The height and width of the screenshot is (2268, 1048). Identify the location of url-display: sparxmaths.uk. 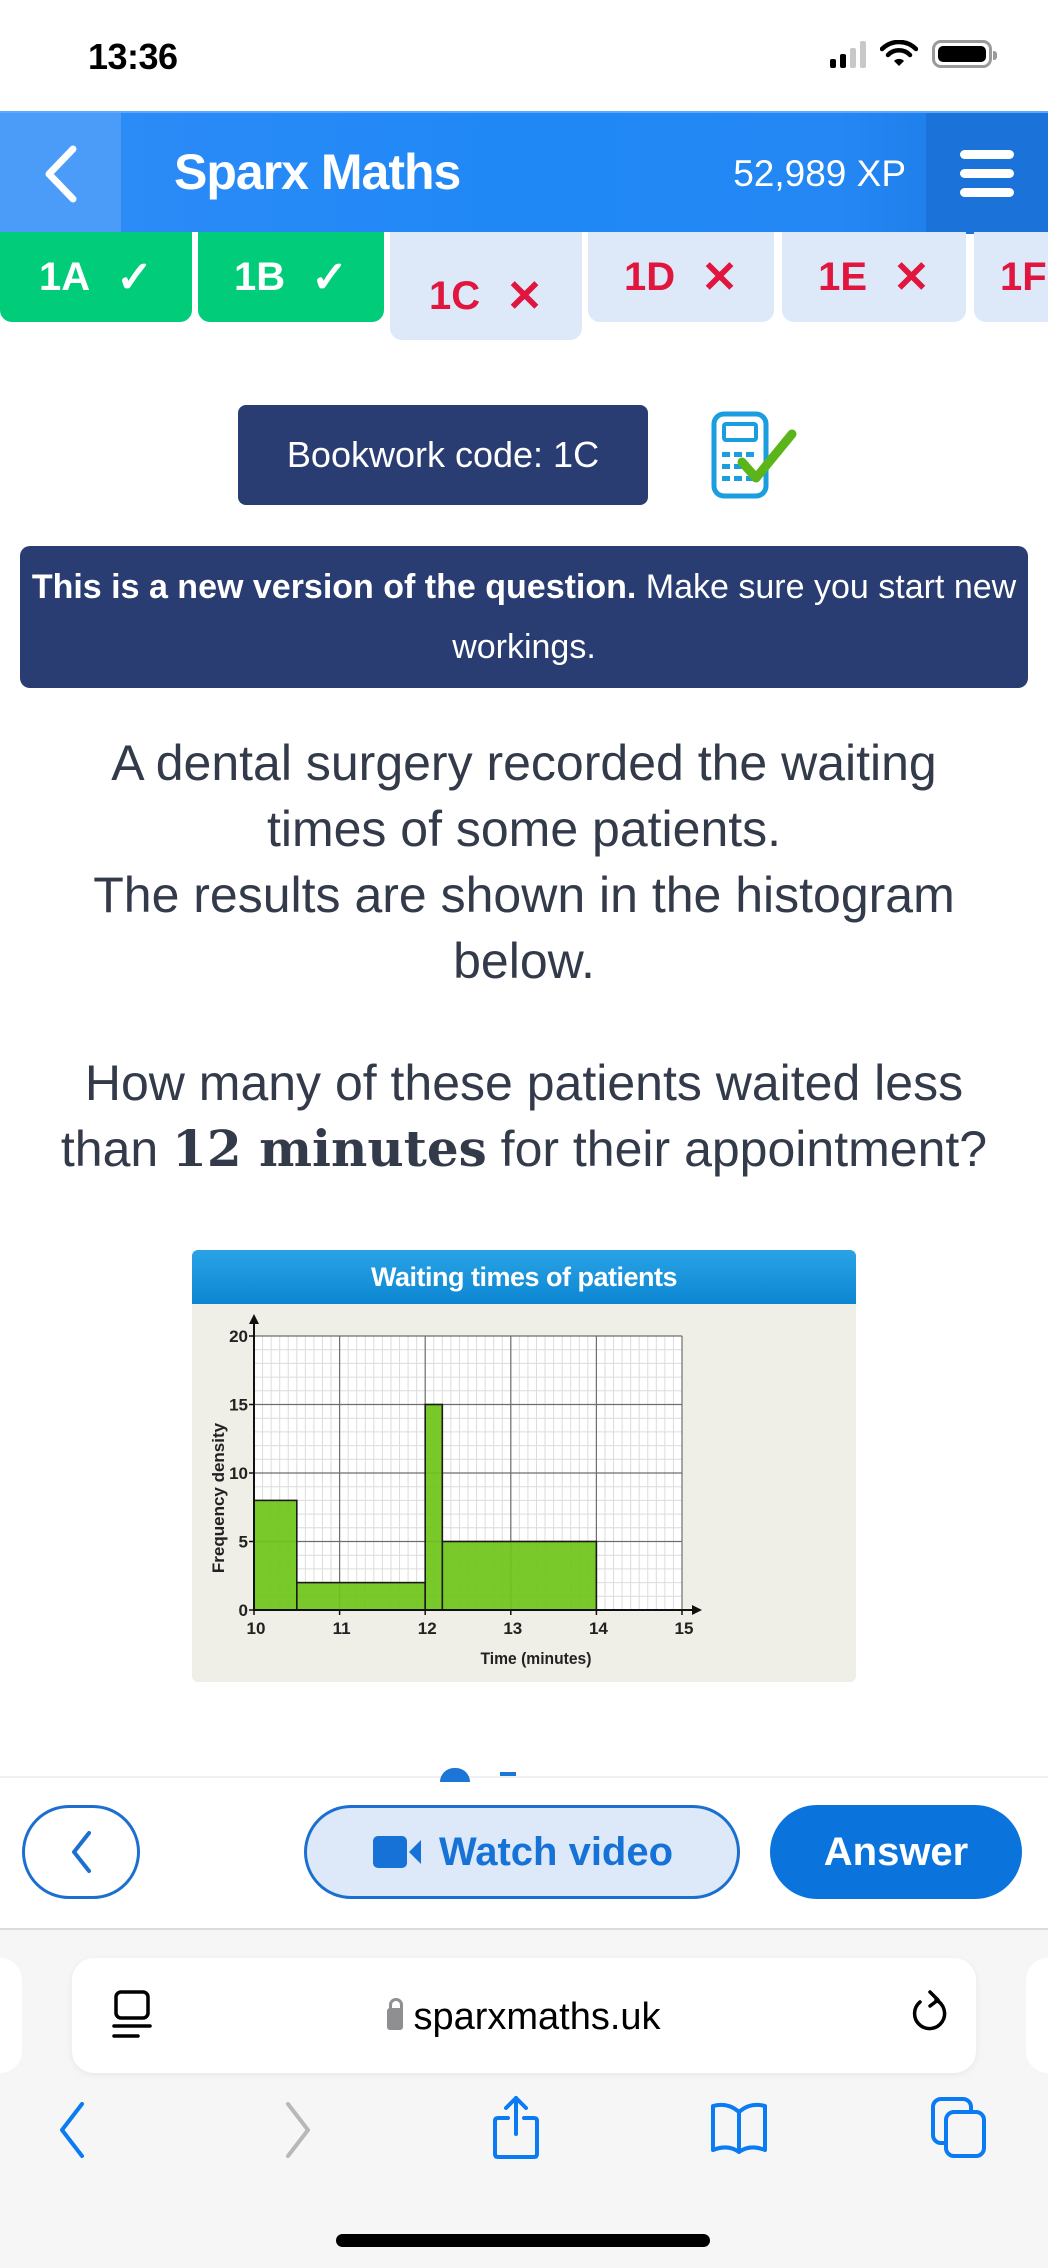
(524, 2017).